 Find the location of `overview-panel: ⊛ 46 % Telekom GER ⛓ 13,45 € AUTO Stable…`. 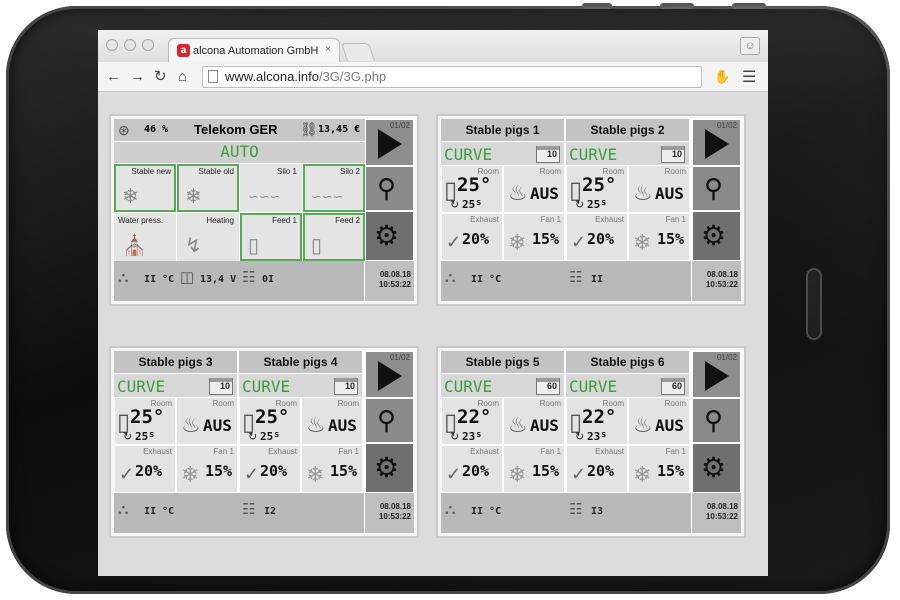

overview-panel: ⊛ 46 % Telekom GER ⛓ 13,45 € AUTO Stable… is located at coordinates (264, 210).